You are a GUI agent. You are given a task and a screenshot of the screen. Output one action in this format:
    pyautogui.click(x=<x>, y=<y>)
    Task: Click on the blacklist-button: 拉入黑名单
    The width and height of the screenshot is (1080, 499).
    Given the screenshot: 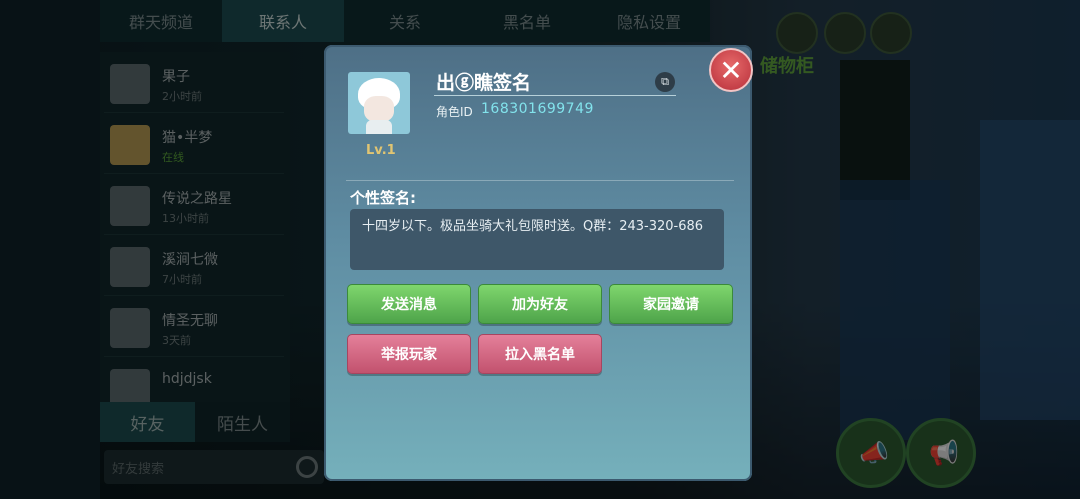 What is the action you would take?
    pyautogui.click(x=540, y=354)
    